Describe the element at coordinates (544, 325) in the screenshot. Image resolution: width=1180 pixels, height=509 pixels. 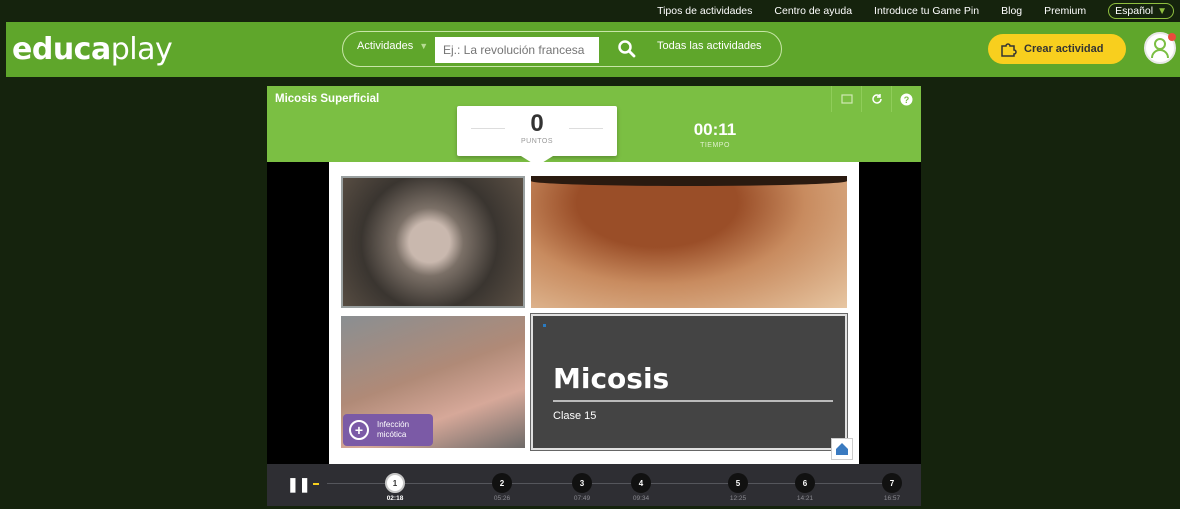
I see `marker-dot` at that location.